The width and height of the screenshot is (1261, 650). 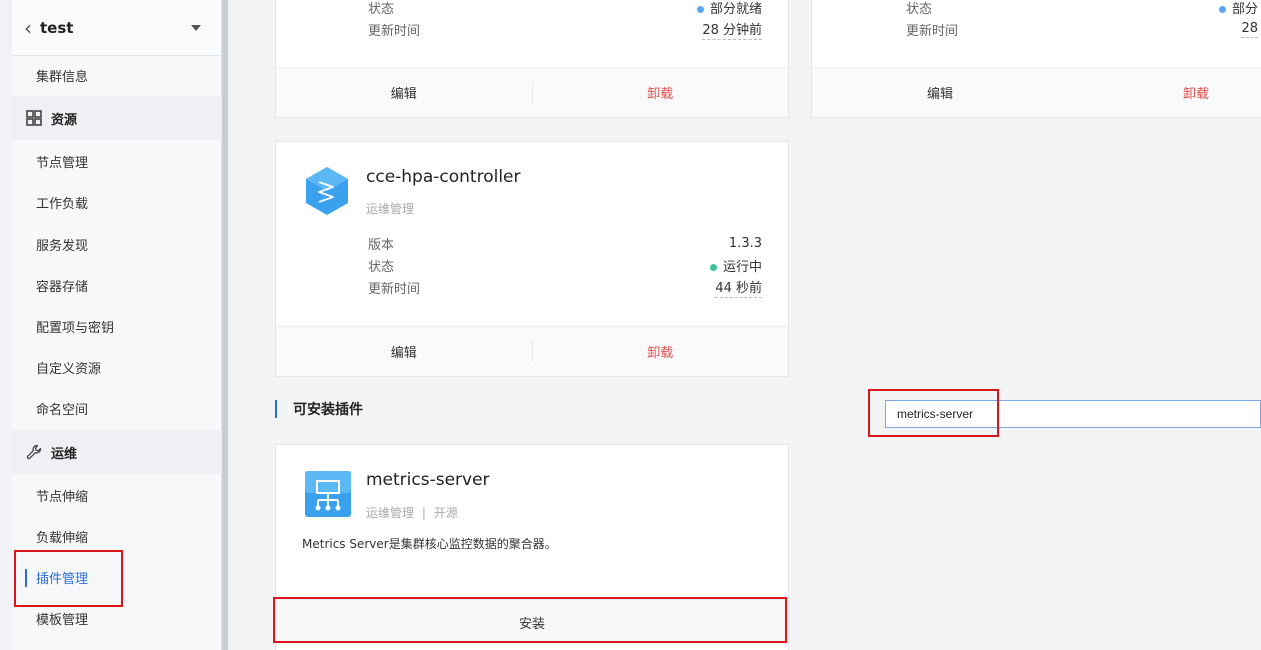 What do you see at coordinates (738, 287) in the screenshot?
I see `updated-value: 44 秒前` at bounding box center [738, 287].